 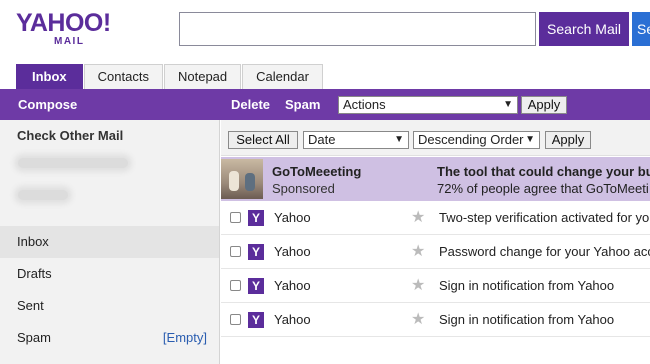 What do you see at coordinates (282, 76) in the screenshot?
I see `tab-calendar: Calendar` at bounding box center [282, 76].